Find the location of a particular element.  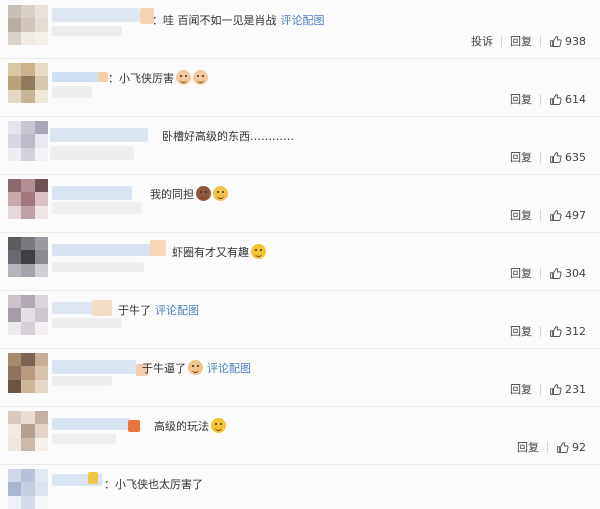

laughing-emoji is located at coordinates (258, 251).